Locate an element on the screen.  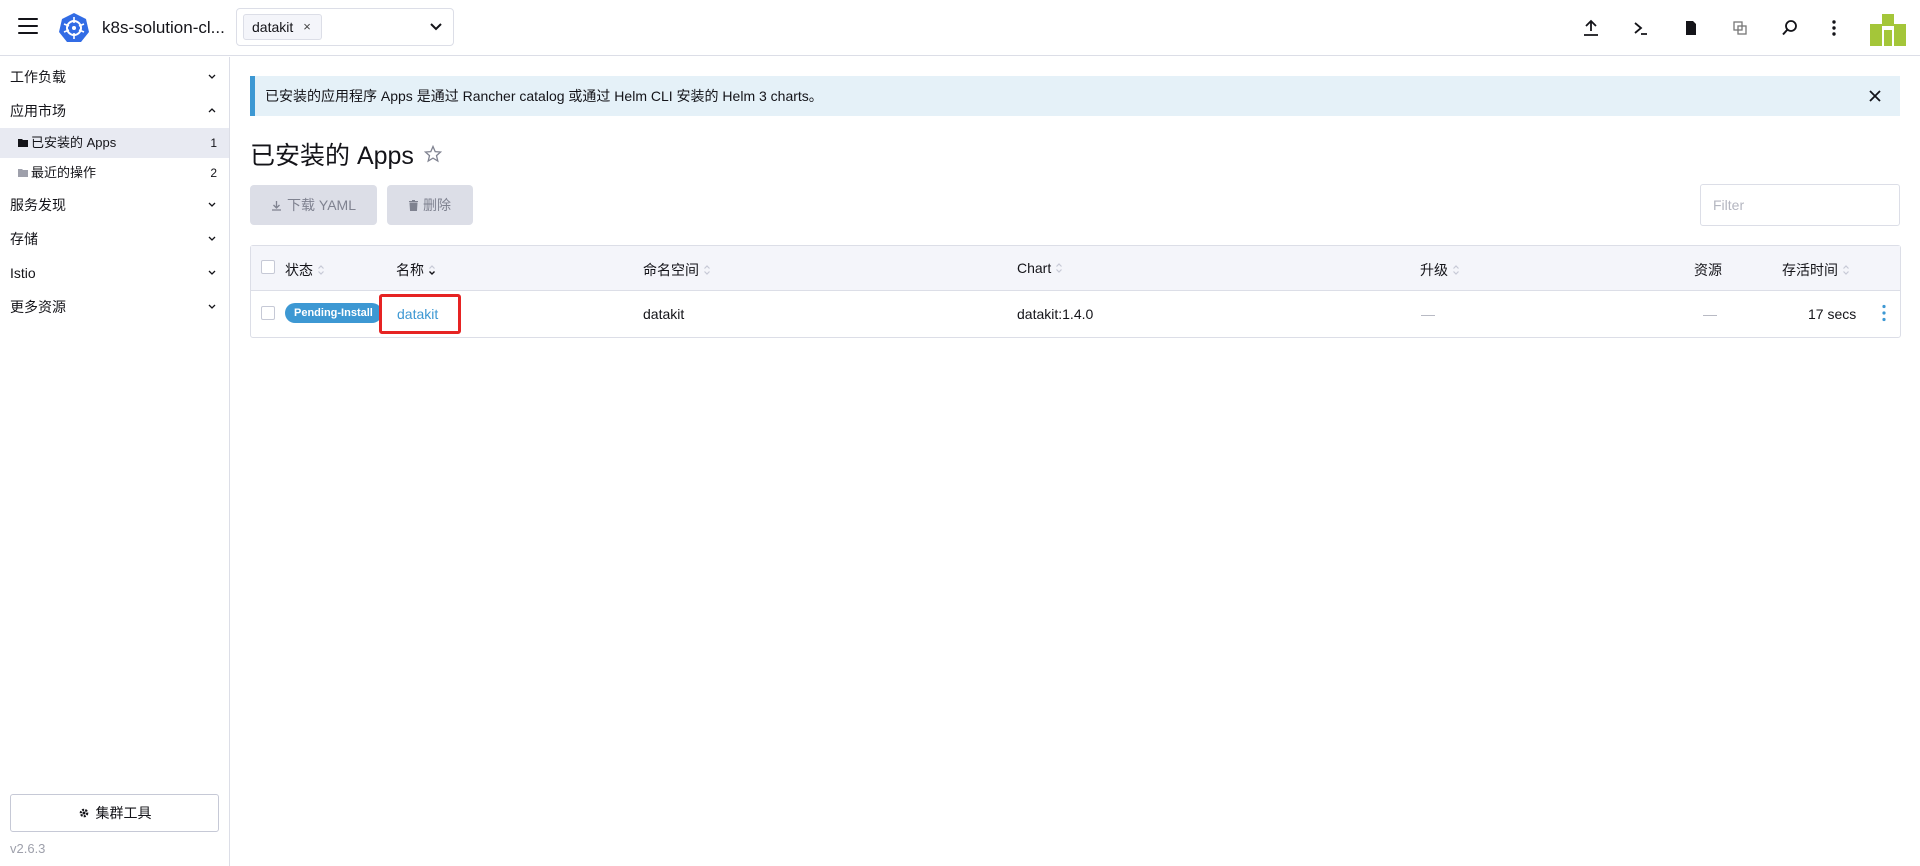
sidebar-item-count: 1 is located at coordinates (213, 143).